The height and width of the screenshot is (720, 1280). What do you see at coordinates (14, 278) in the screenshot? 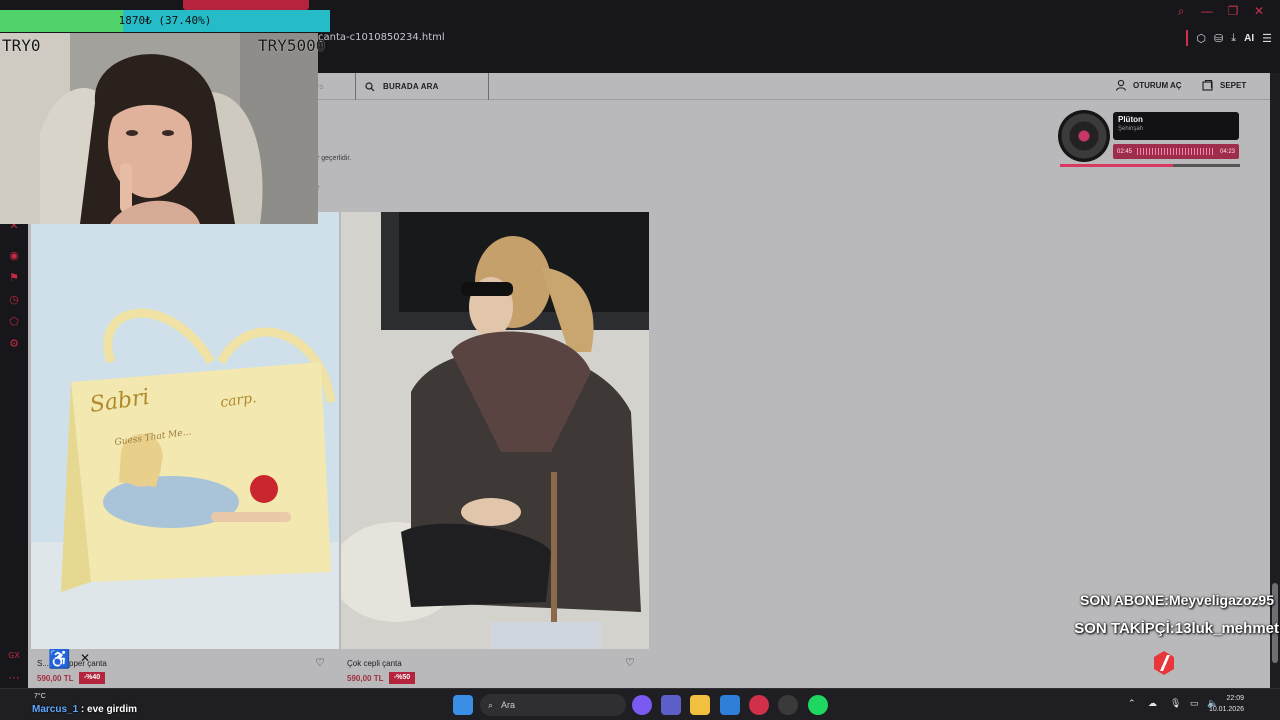
I see `bookmarks-icon: ⚑` at bounding box center [14, 278].